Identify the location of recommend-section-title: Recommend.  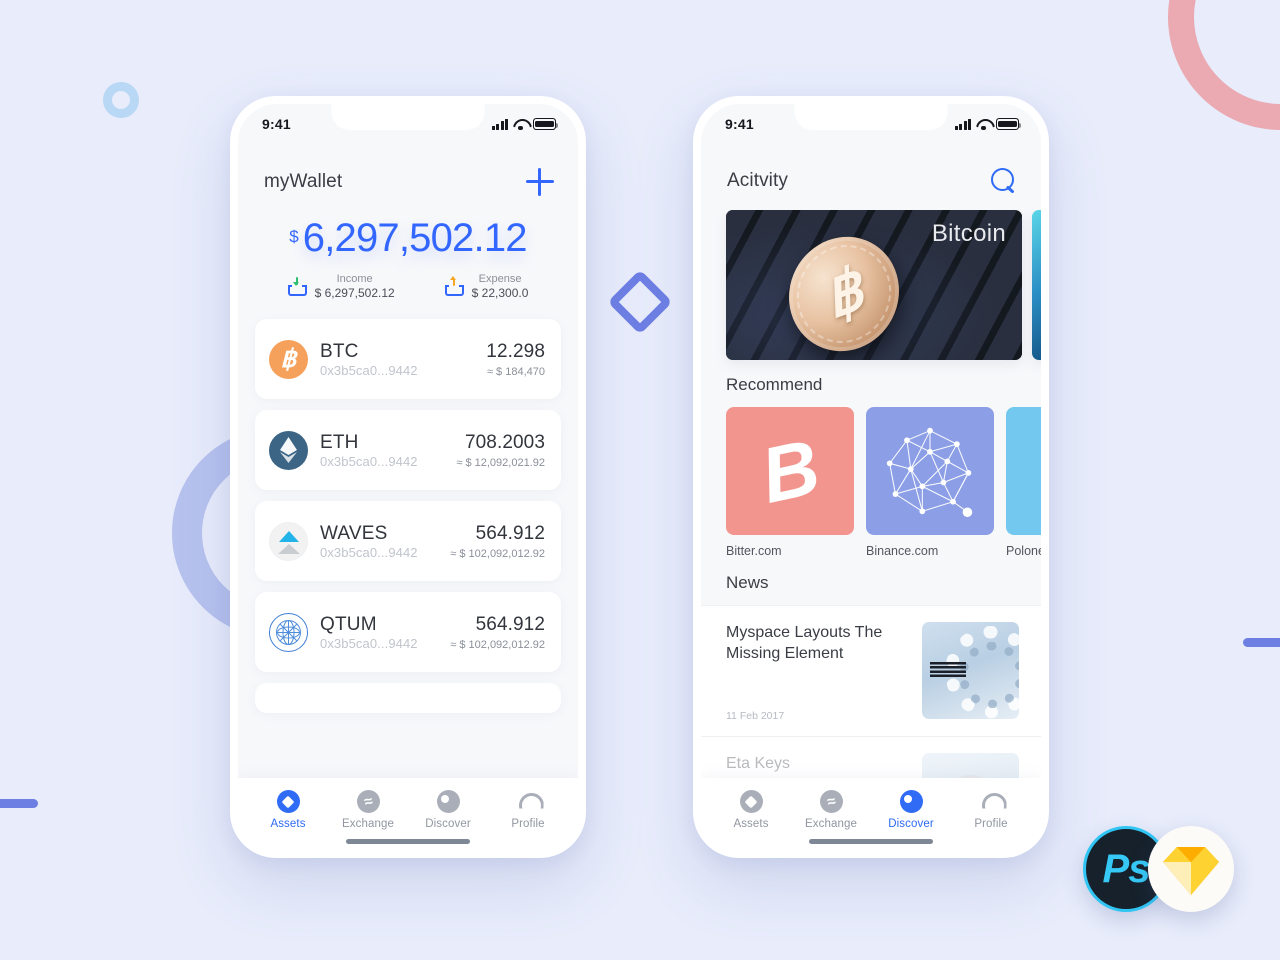
(774, 384).